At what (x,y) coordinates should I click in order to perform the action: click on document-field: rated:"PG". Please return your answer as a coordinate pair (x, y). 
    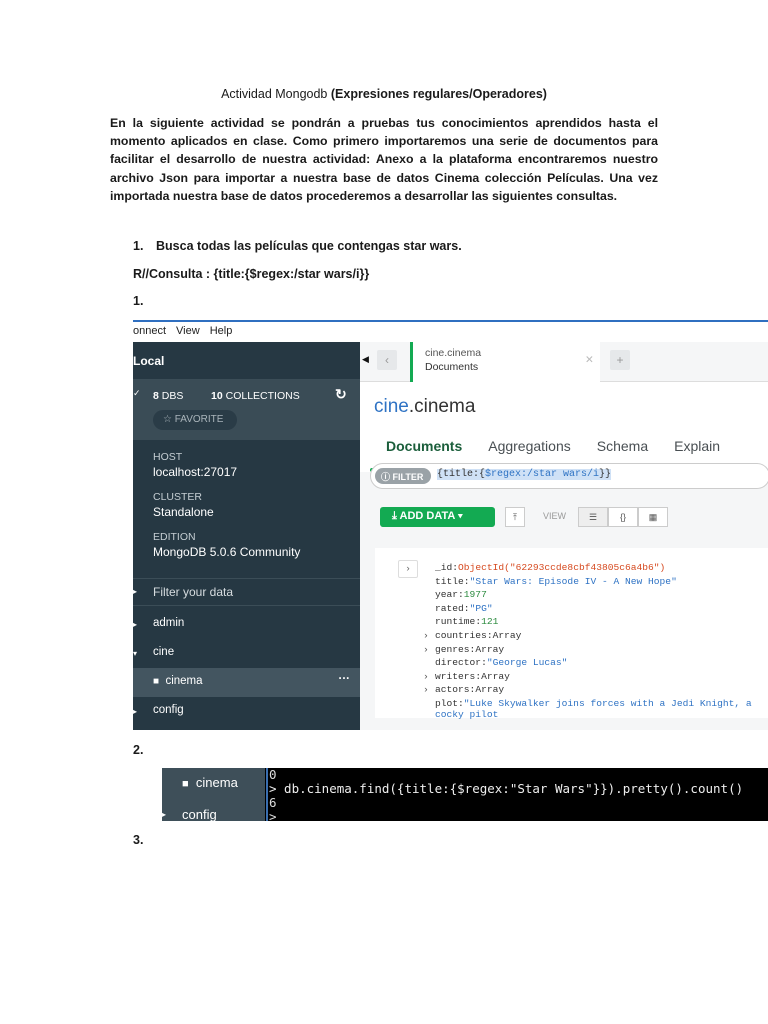
    Looking at the image, I should click on (464, 608).